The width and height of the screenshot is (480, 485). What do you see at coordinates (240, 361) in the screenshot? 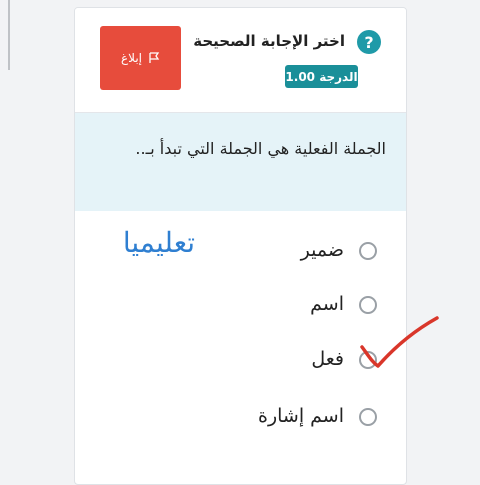
I see `option-item: فعل` at bounding box center [240, 361].